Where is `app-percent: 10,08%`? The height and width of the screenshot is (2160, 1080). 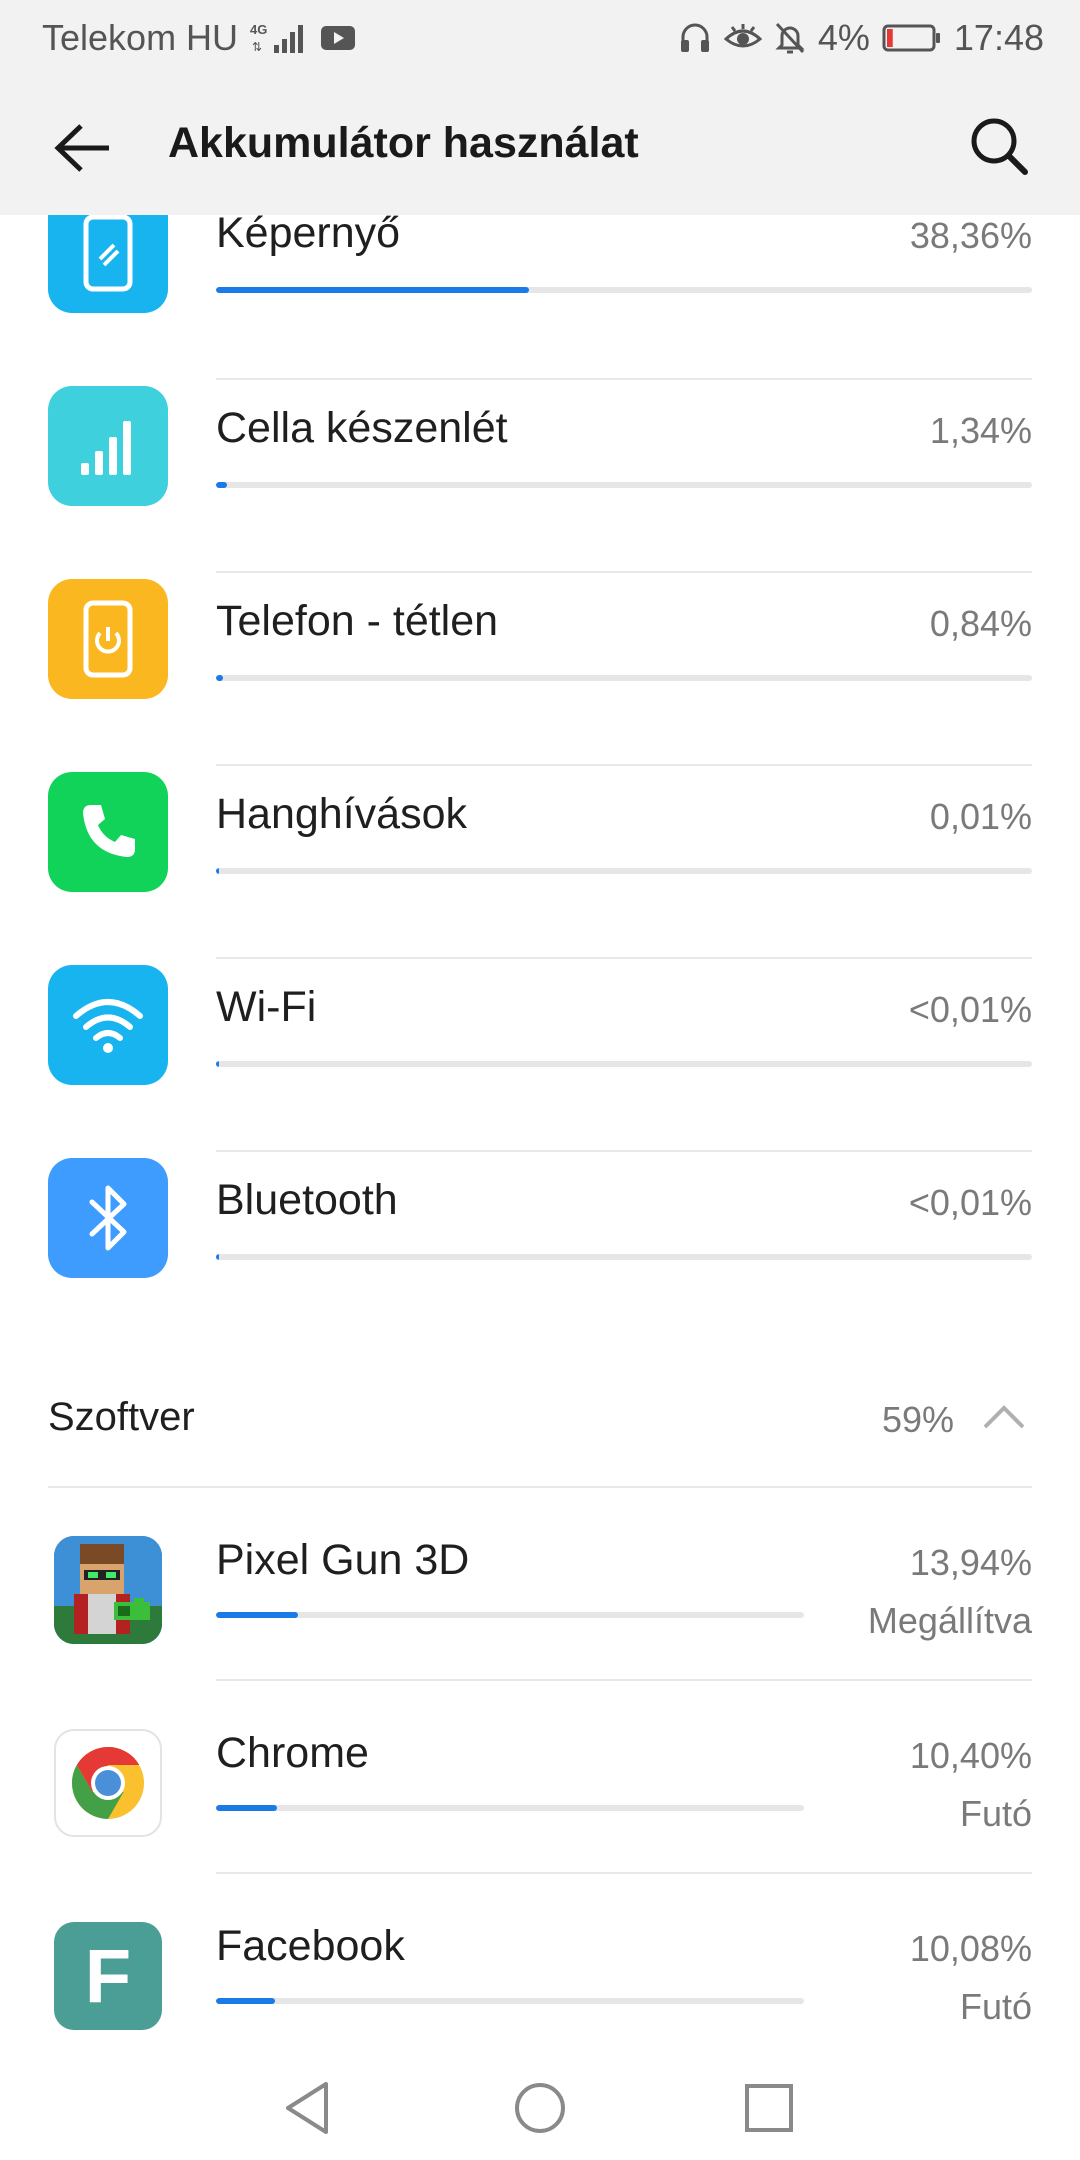
app-percent: 10,08% is located at coordinates (970, 1948).